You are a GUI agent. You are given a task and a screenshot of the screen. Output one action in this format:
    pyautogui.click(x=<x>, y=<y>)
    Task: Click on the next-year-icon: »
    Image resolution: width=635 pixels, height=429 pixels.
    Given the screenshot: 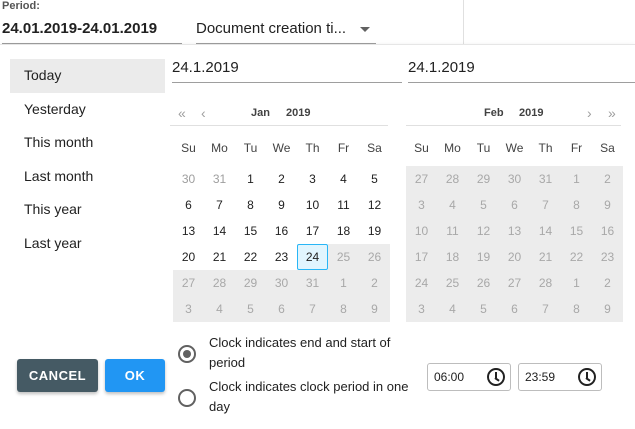 What is the action you would take?
    pyautogui.click(x=612, y=113)
    